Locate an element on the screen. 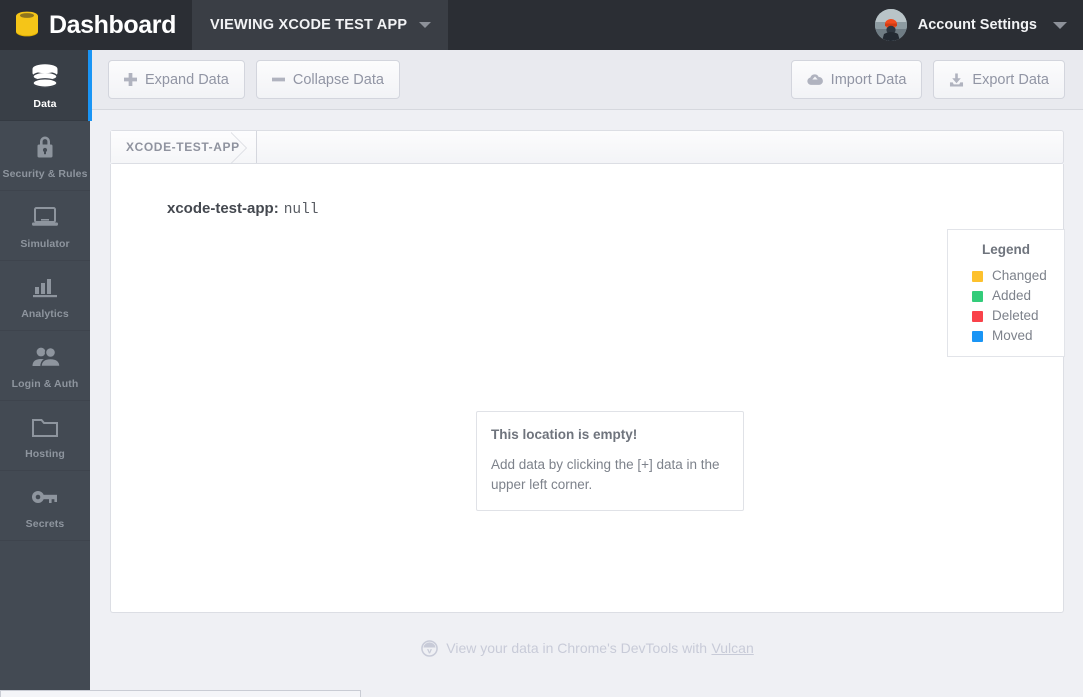 Image resolution: width=1083 pixels, height=697 pixels. vulcan-link: Vulcan is located at coordinates (732, 648).